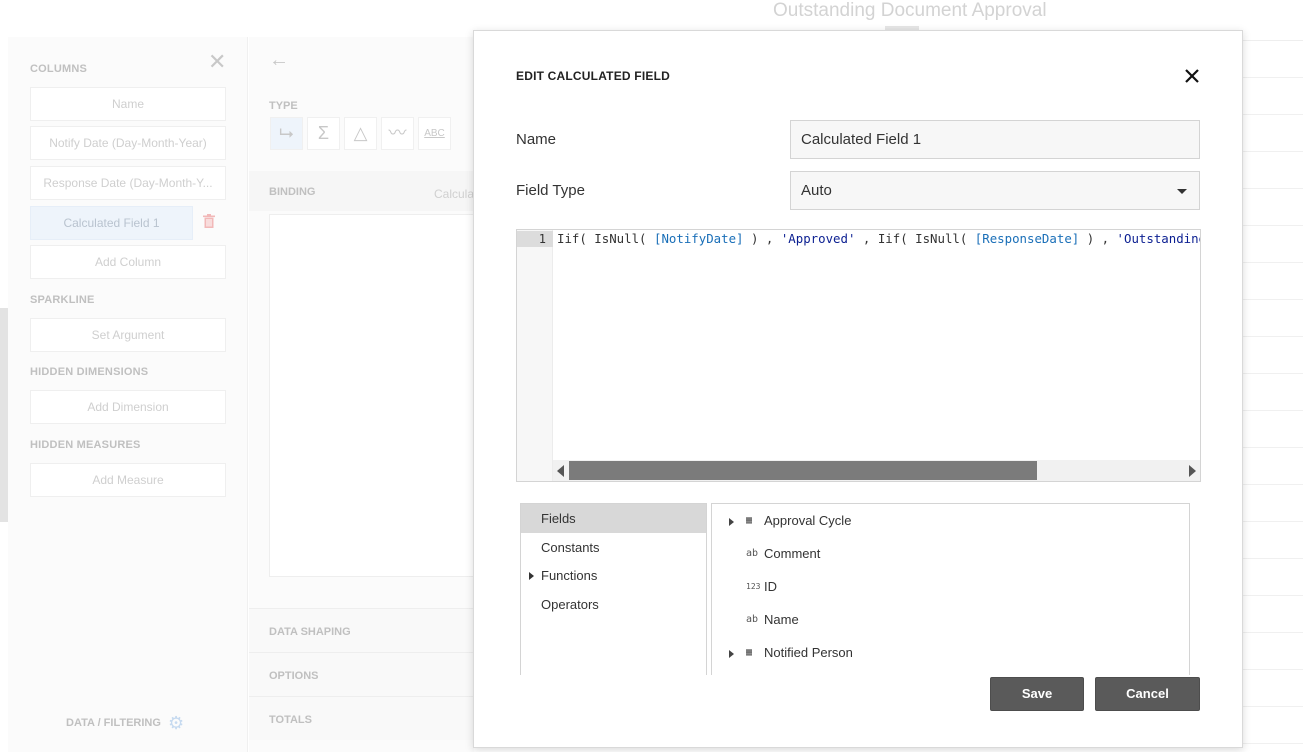 This screenshot has width=1303, height=752. I want to click on columns-section-label: COLUMNS, so click(59, 69).